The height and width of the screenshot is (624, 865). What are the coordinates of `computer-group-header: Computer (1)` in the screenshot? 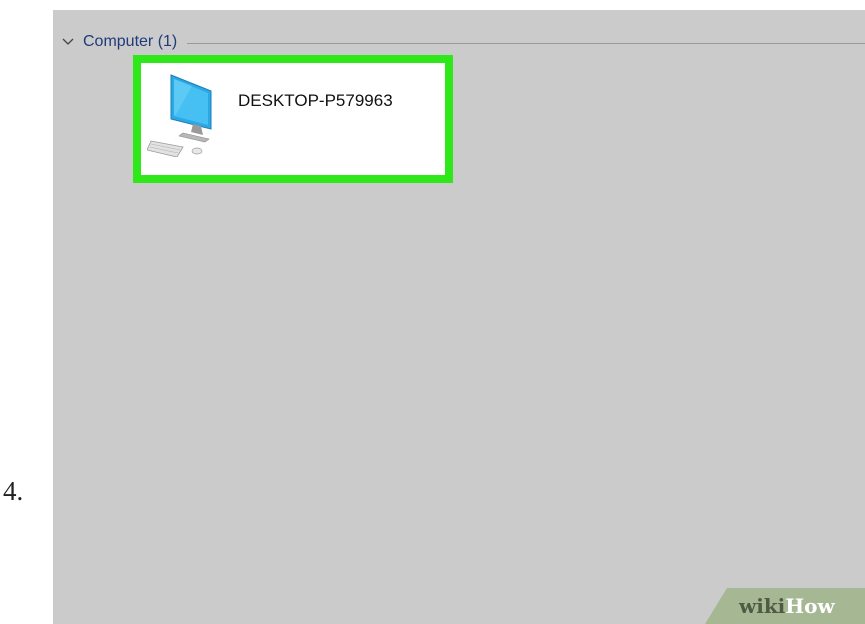 It's located at (463, 42).